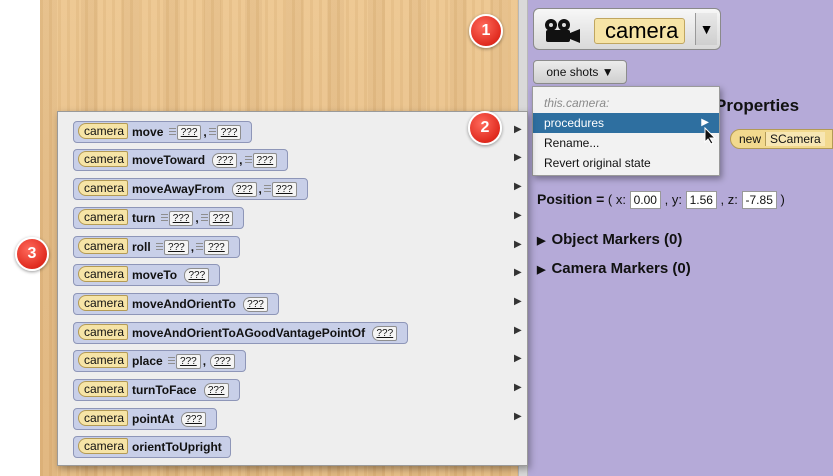 This screenshot has width=833, height=476. Describe the element at coordinates (485, 128) in the screenshot. I see `step-badge-2: 2` at that location.